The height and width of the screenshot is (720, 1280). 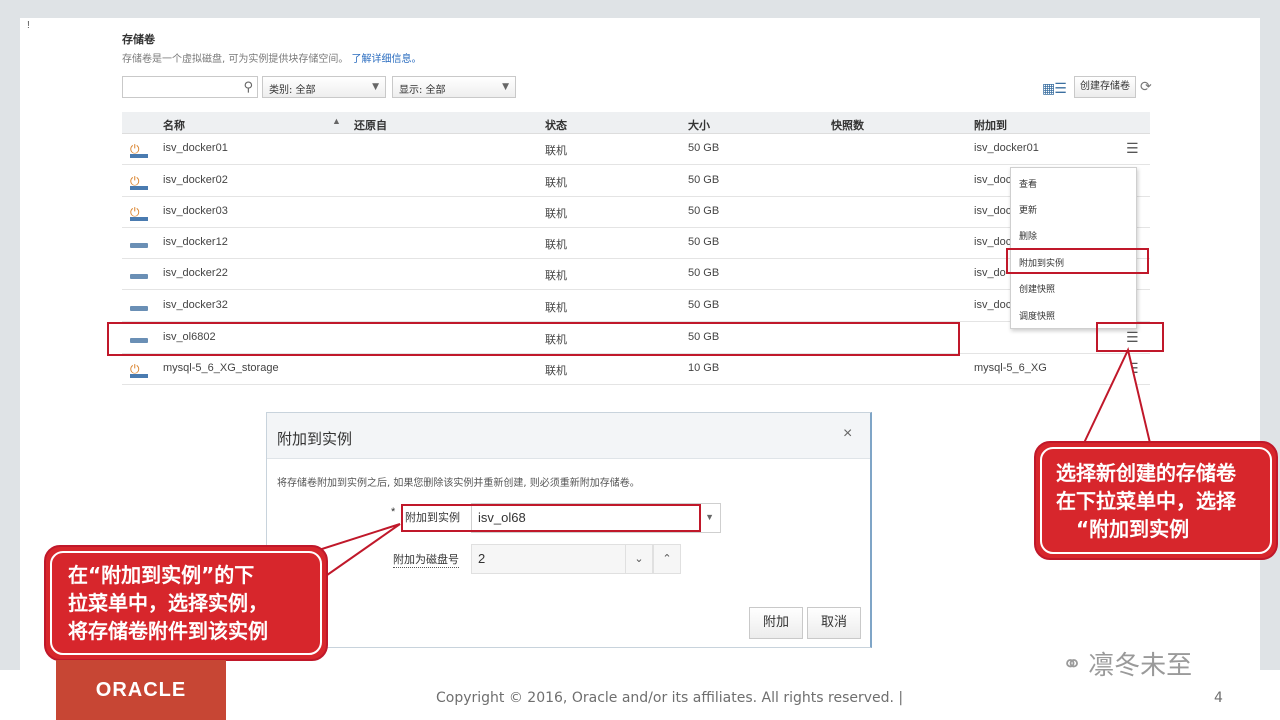 I want to click on volume-name: isv_docker03, so click(x=195, y=211).